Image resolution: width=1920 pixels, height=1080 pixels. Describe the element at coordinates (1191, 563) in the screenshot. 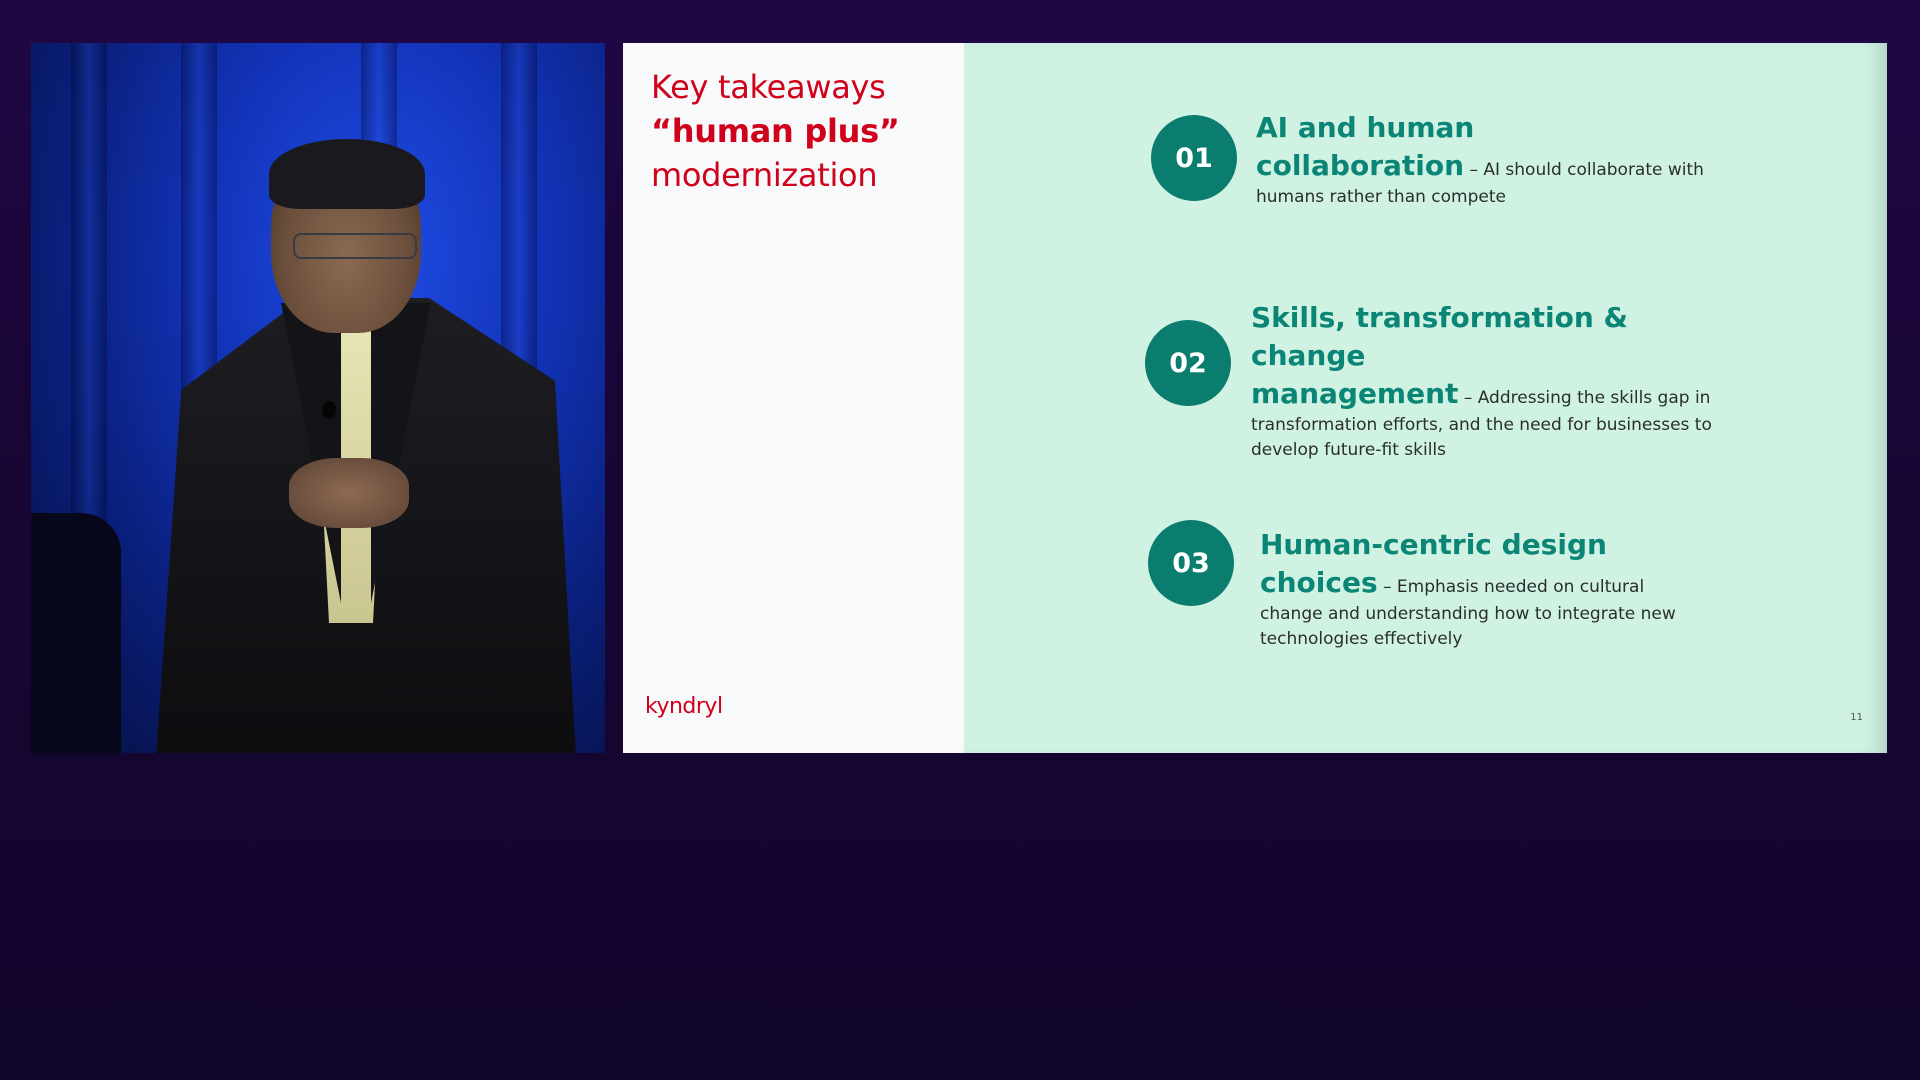

I see `takeaway-number-badge: 03` at that location.